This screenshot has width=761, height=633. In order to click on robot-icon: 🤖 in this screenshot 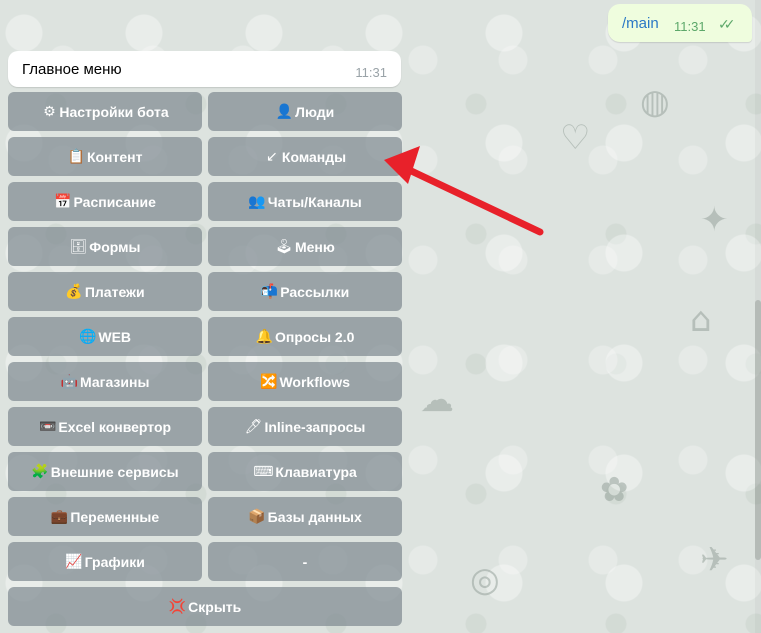, I will do `click(69, 381)`.